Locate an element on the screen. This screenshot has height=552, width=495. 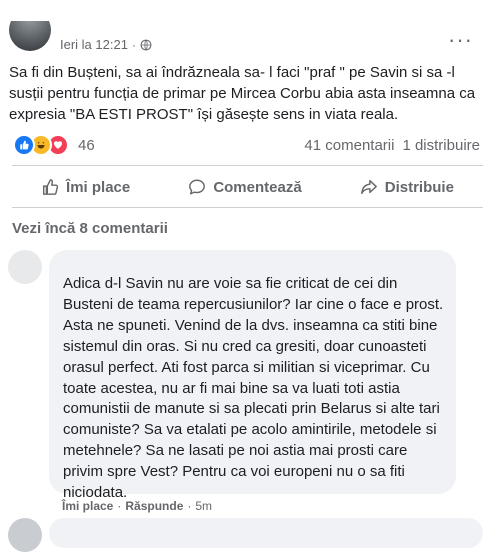
post-actions-bar: Îmi place Comentează Distribuie is located at coordinates (247, 187).